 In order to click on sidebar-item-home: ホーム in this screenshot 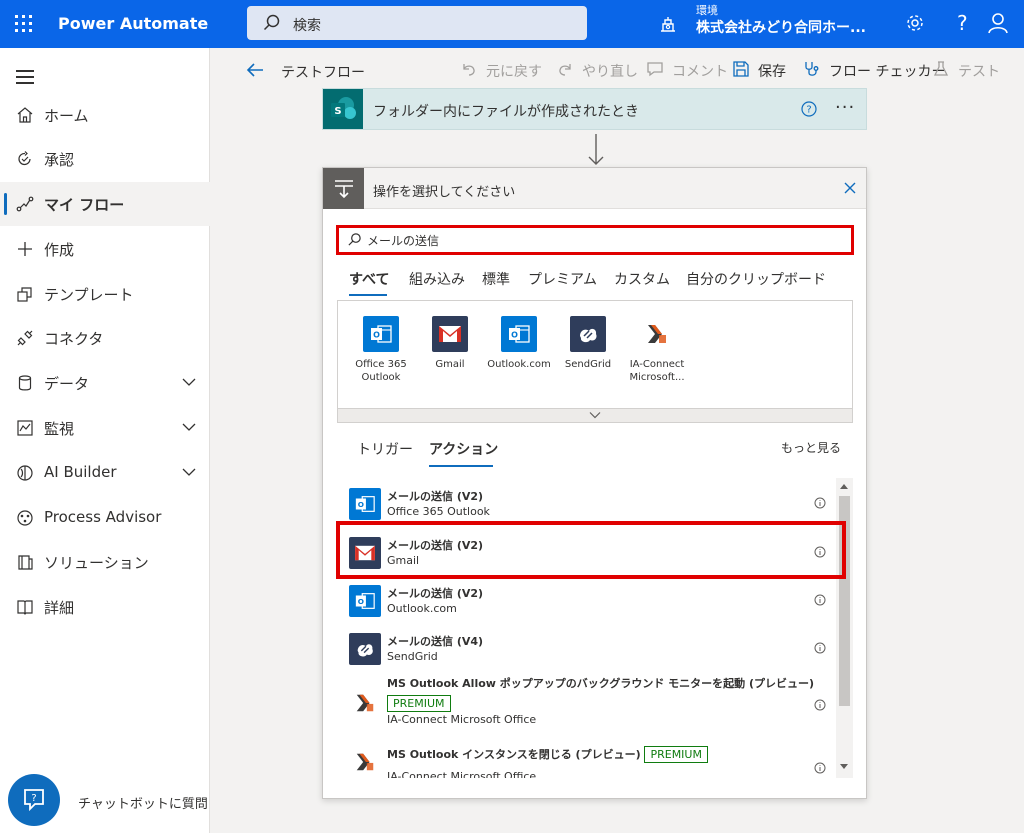, I will do `click(105, 115)`.